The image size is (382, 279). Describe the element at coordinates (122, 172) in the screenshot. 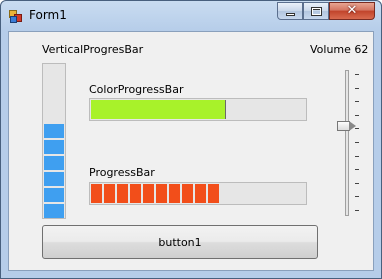

I see `progress-label: ProgressBar` at that location.